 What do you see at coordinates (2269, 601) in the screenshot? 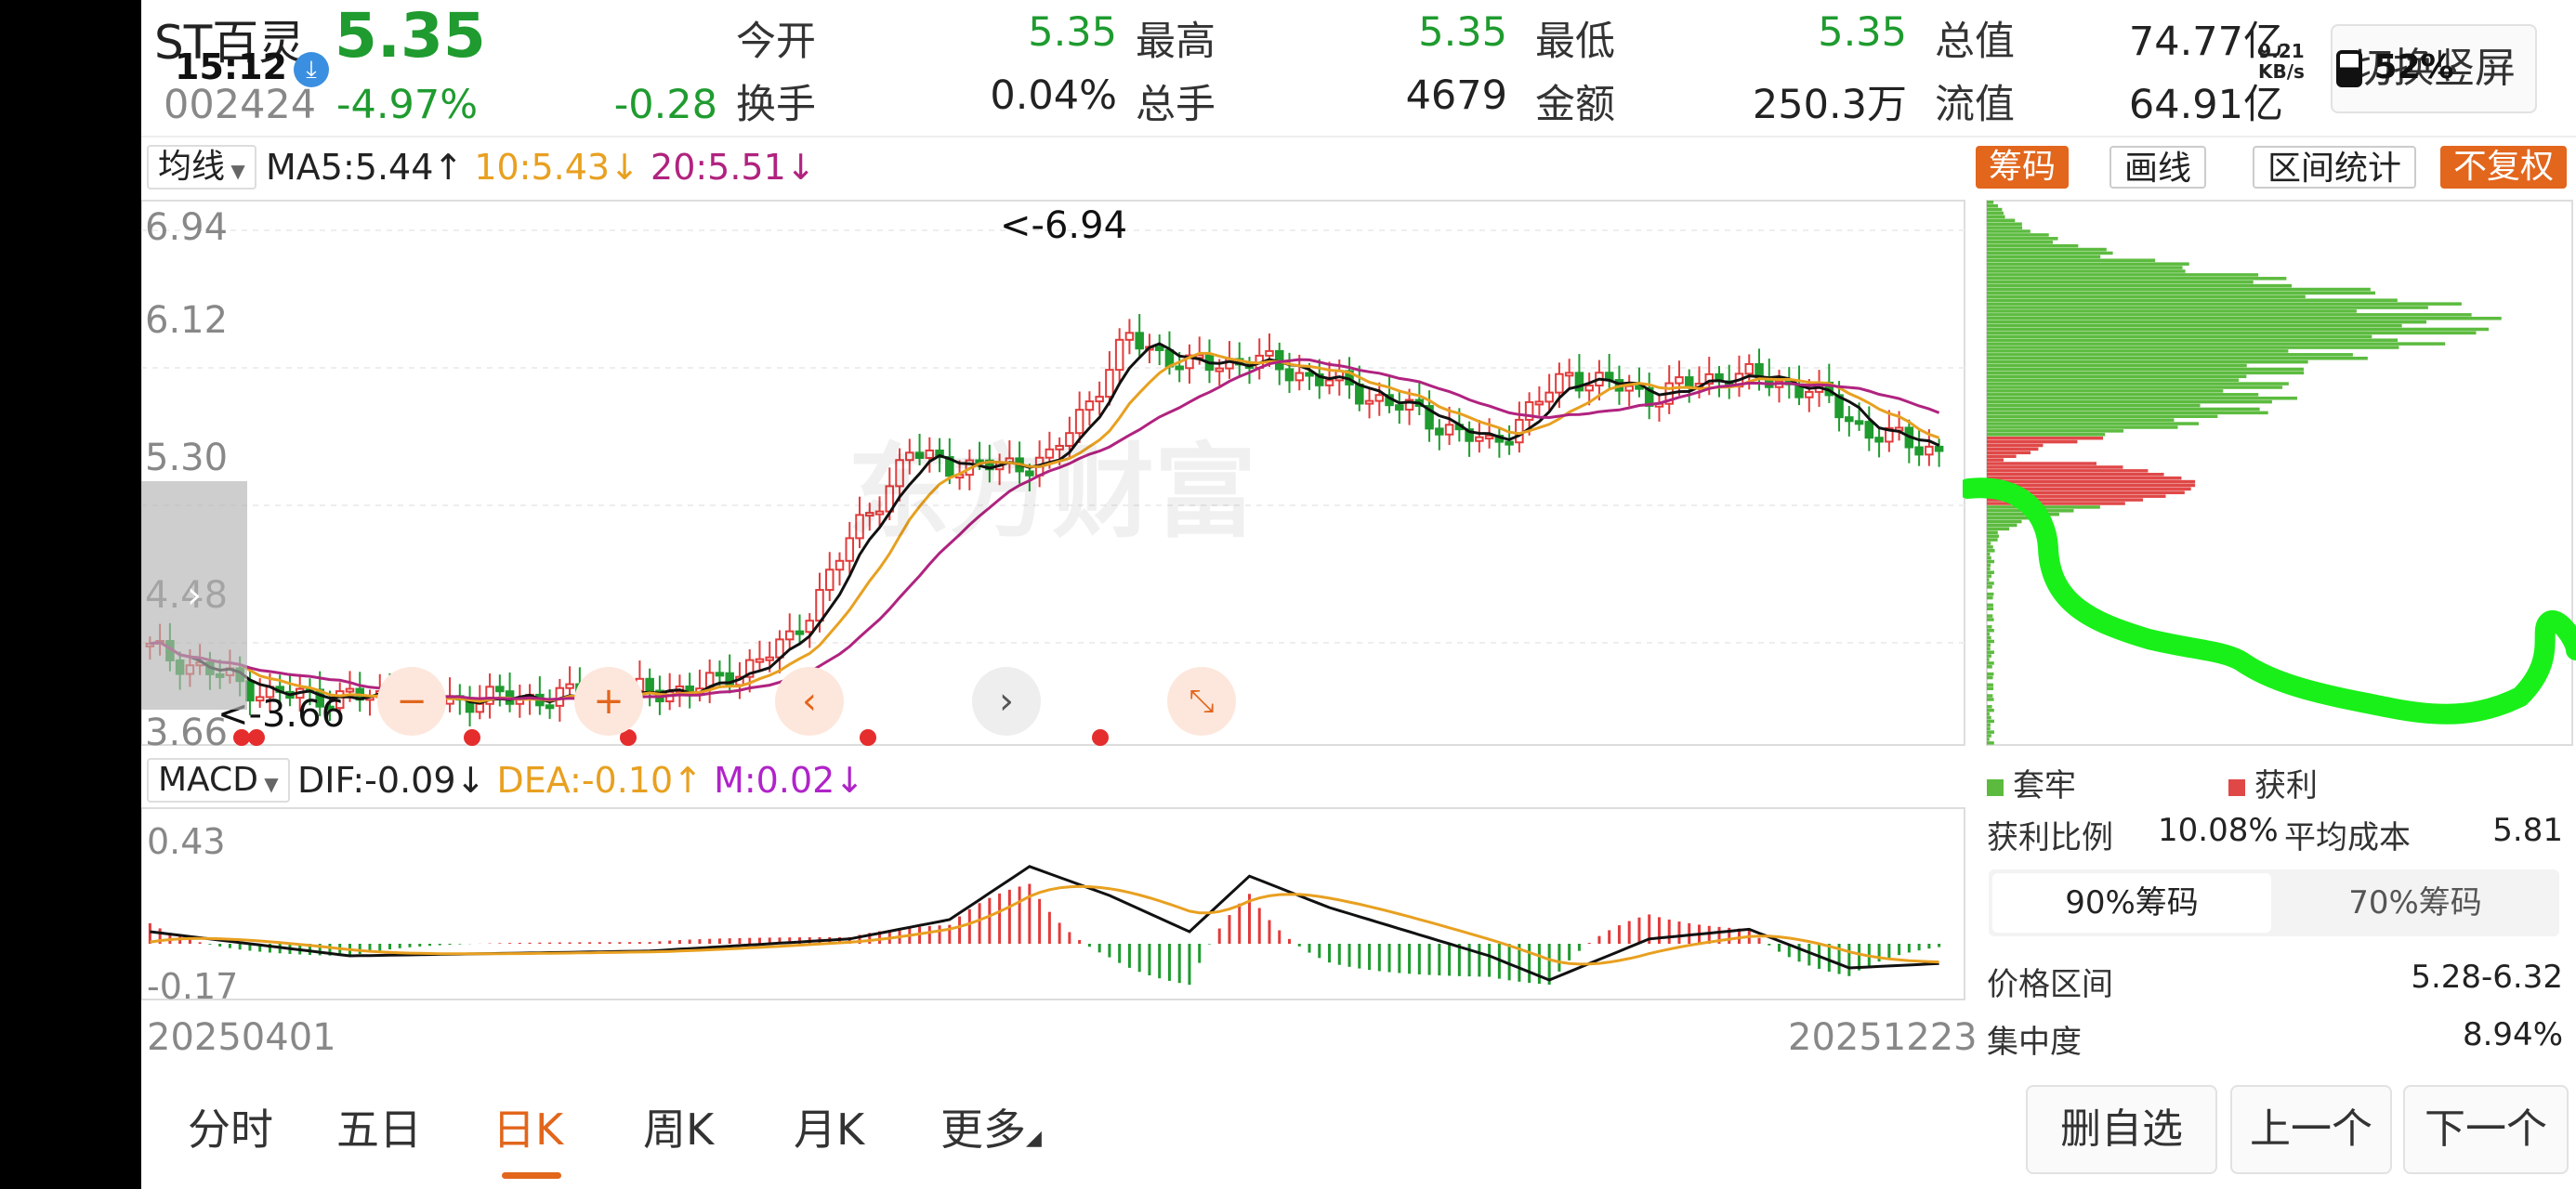
I see `hand-drawn-scribble` at bounding box center [2269, 601].